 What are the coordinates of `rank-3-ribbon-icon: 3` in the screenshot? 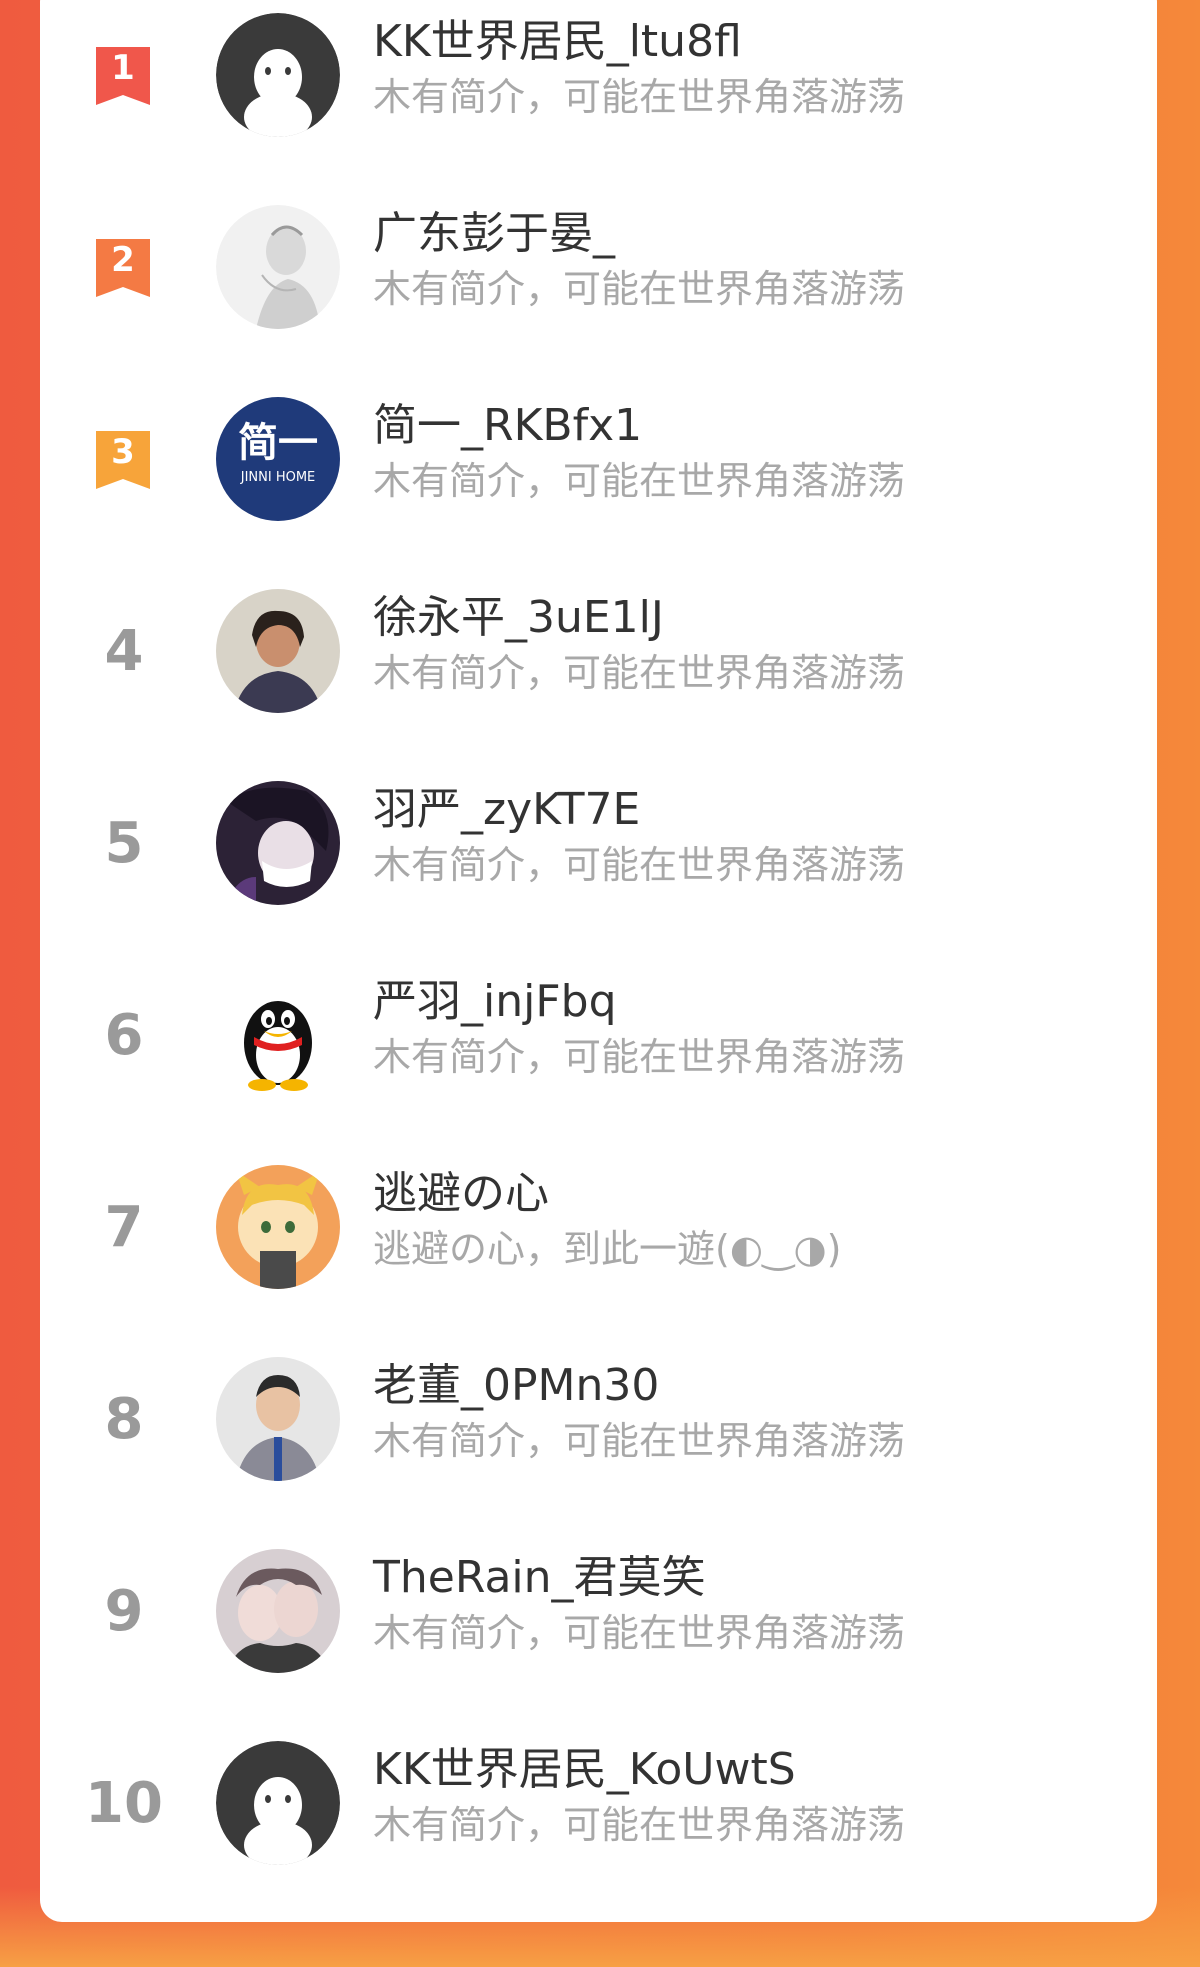 It's located at (123, 460).